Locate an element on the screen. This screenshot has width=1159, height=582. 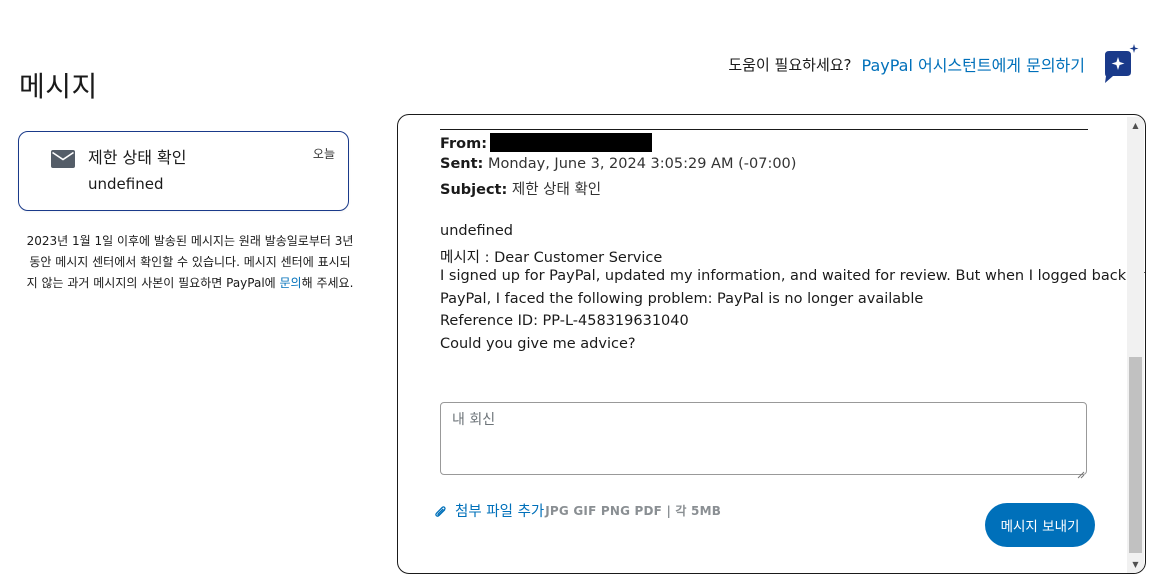
page-title: 메시지 is located at coordinates (58, 86).